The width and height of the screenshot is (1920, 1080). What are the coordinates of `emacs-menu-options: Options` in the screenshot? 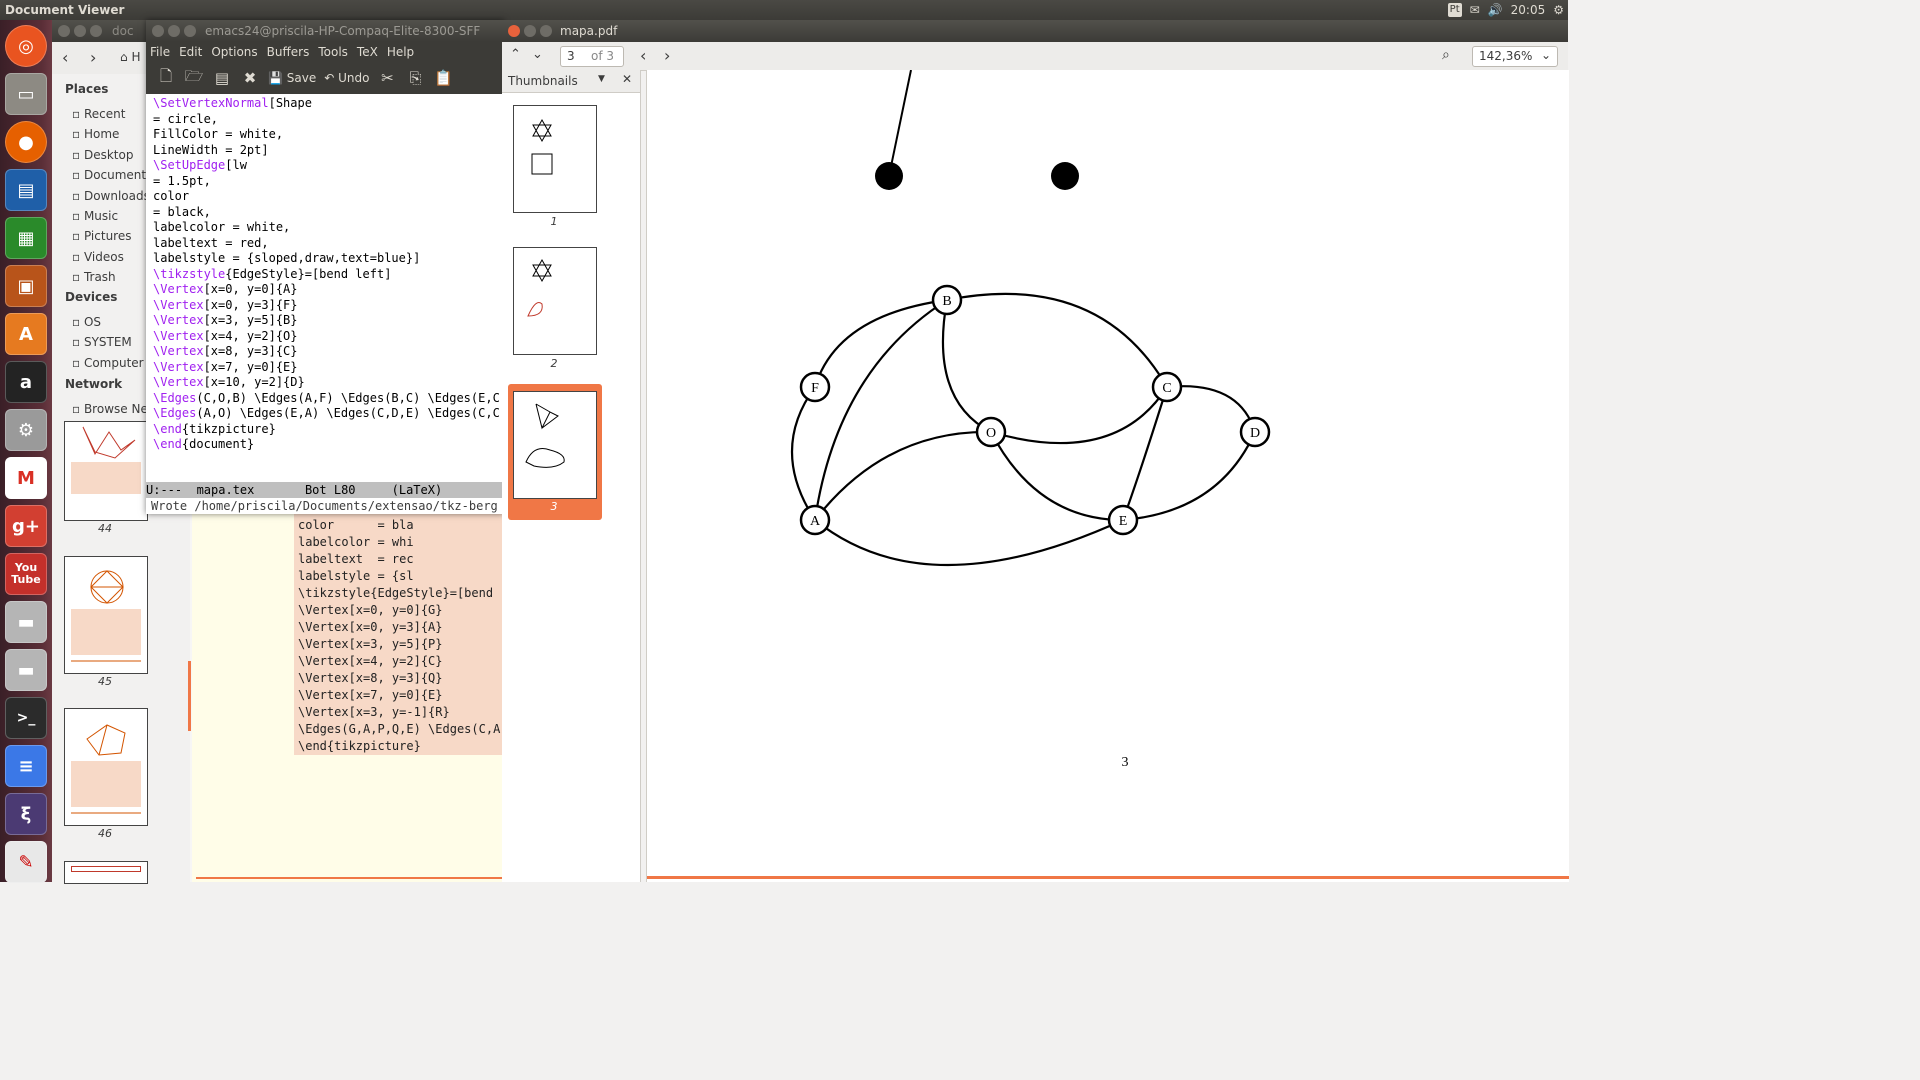 It's located at (234, 52).